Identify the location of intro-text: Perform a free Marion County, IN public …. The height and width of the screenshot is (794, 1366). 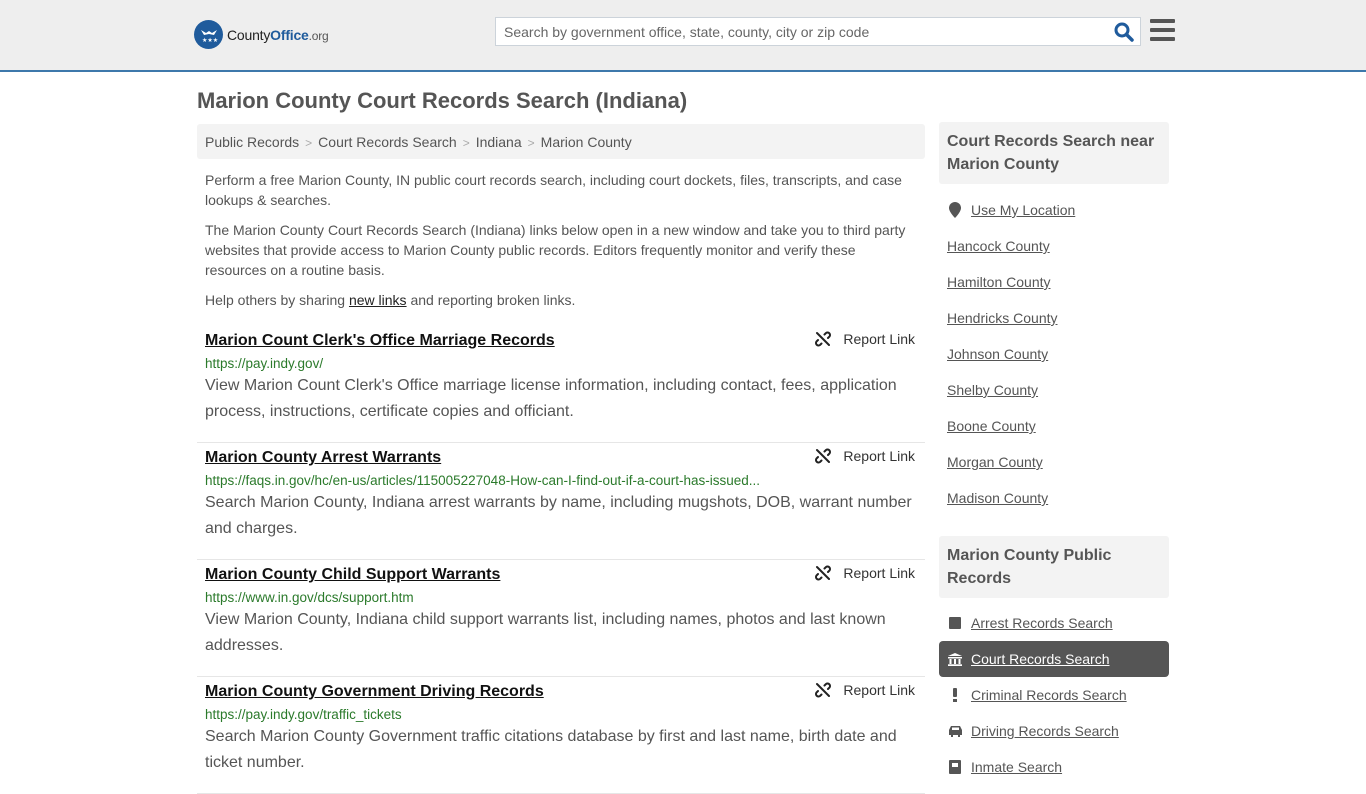
(562, 245).